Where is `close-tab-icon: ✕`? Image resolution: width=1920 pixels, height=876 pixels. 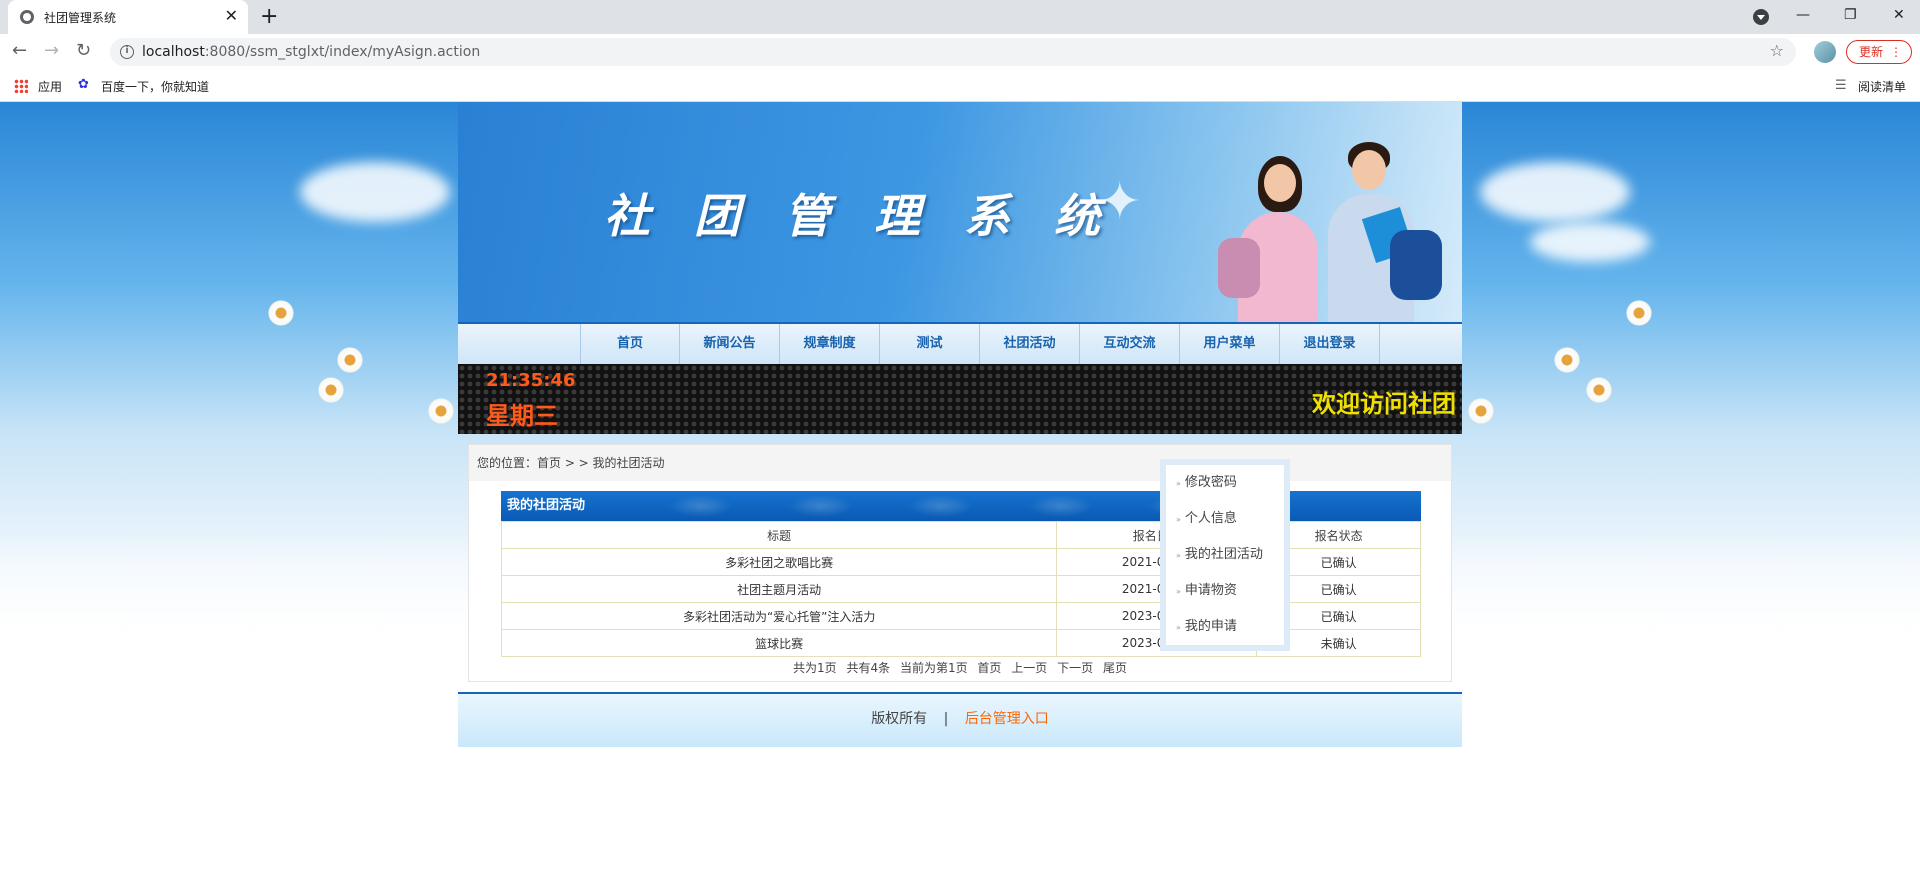
close-tab-icon: ✕ is located at coordinates (231, 16).